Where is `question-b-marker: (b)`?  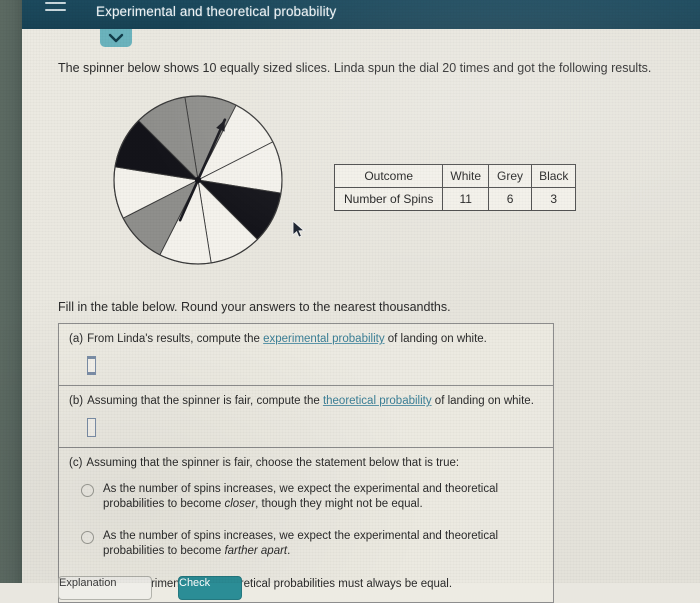 question-b-marker: (b) is located at coordinates (76, 400).